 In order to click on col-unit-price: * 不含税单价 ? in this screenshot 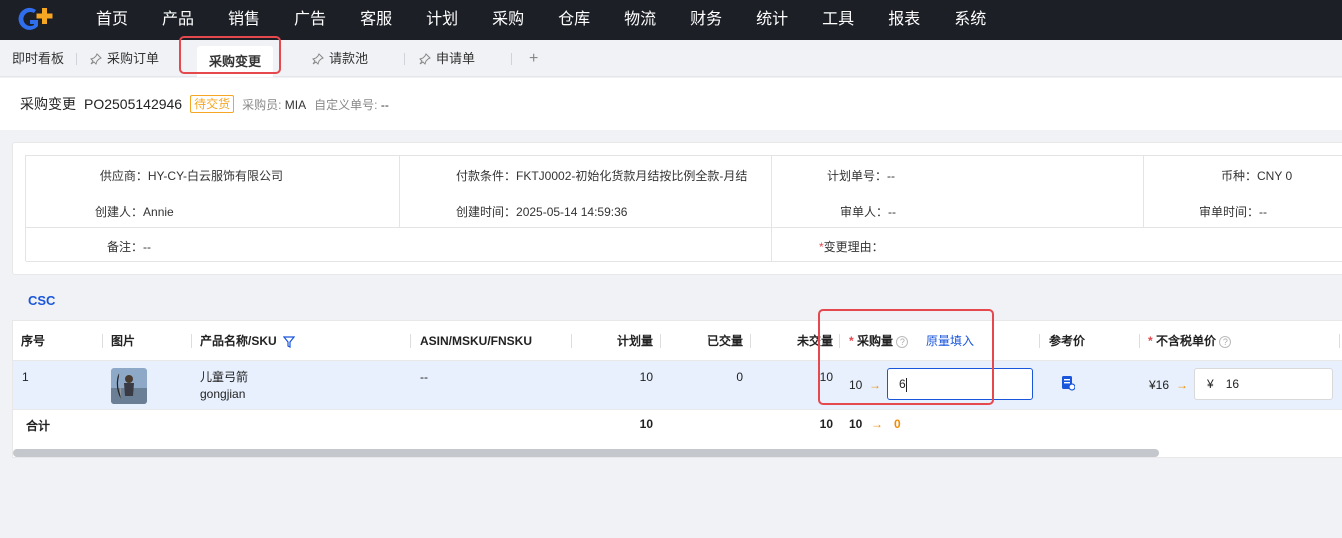, I will do `click(1190, 341)`.